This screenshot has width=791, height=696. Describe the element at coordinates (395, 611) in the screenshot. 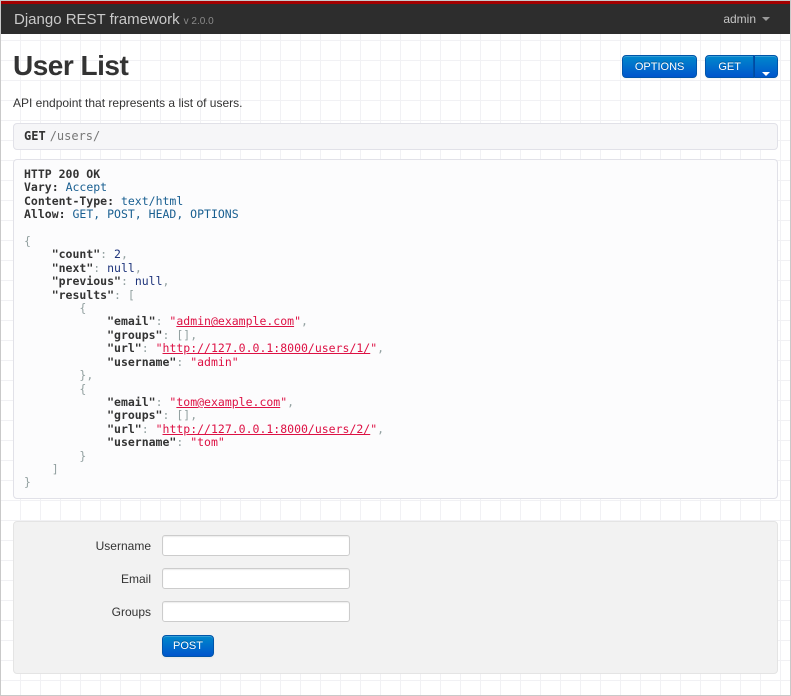

I see `form-row-groups: Groups` at that location.